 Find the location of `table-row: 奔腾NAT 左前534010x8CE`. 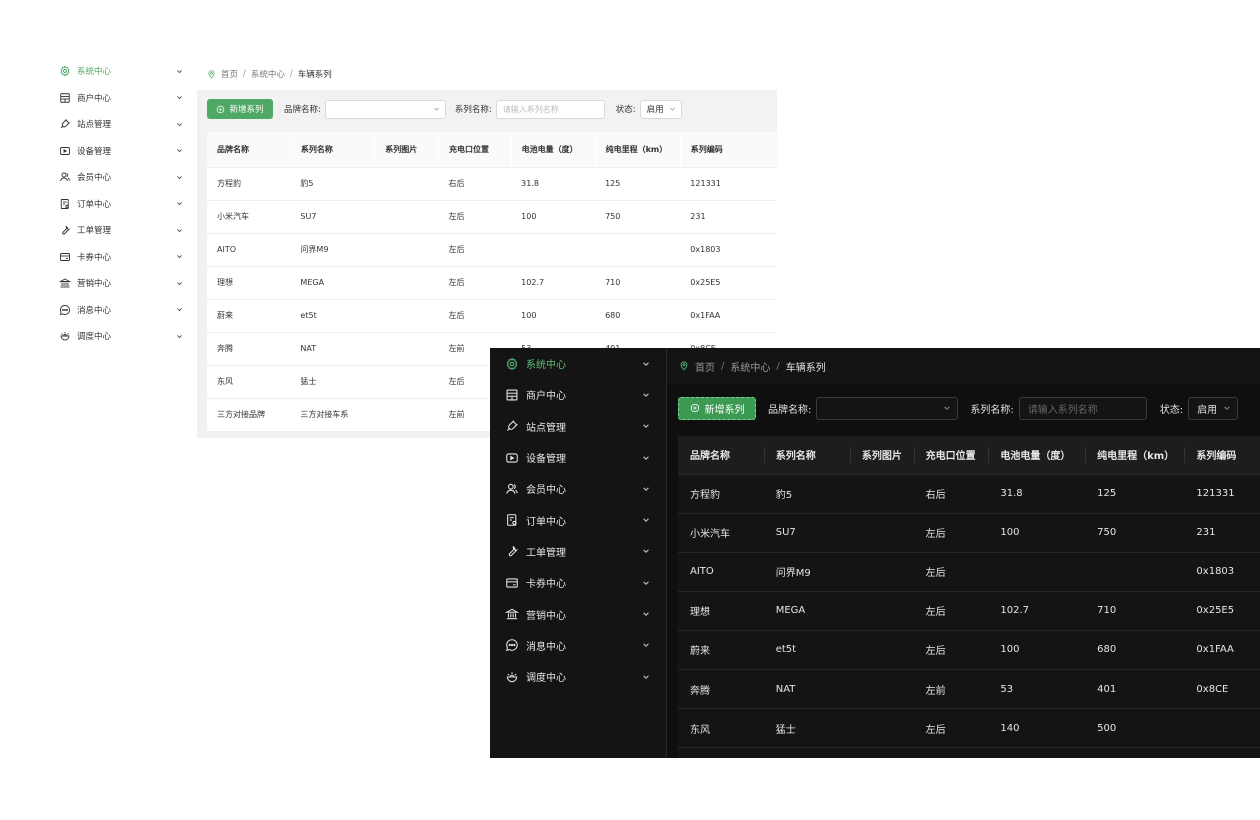

table-row: 奔腾NAT 左前534010x8CE is located at coordinates (969, 689).